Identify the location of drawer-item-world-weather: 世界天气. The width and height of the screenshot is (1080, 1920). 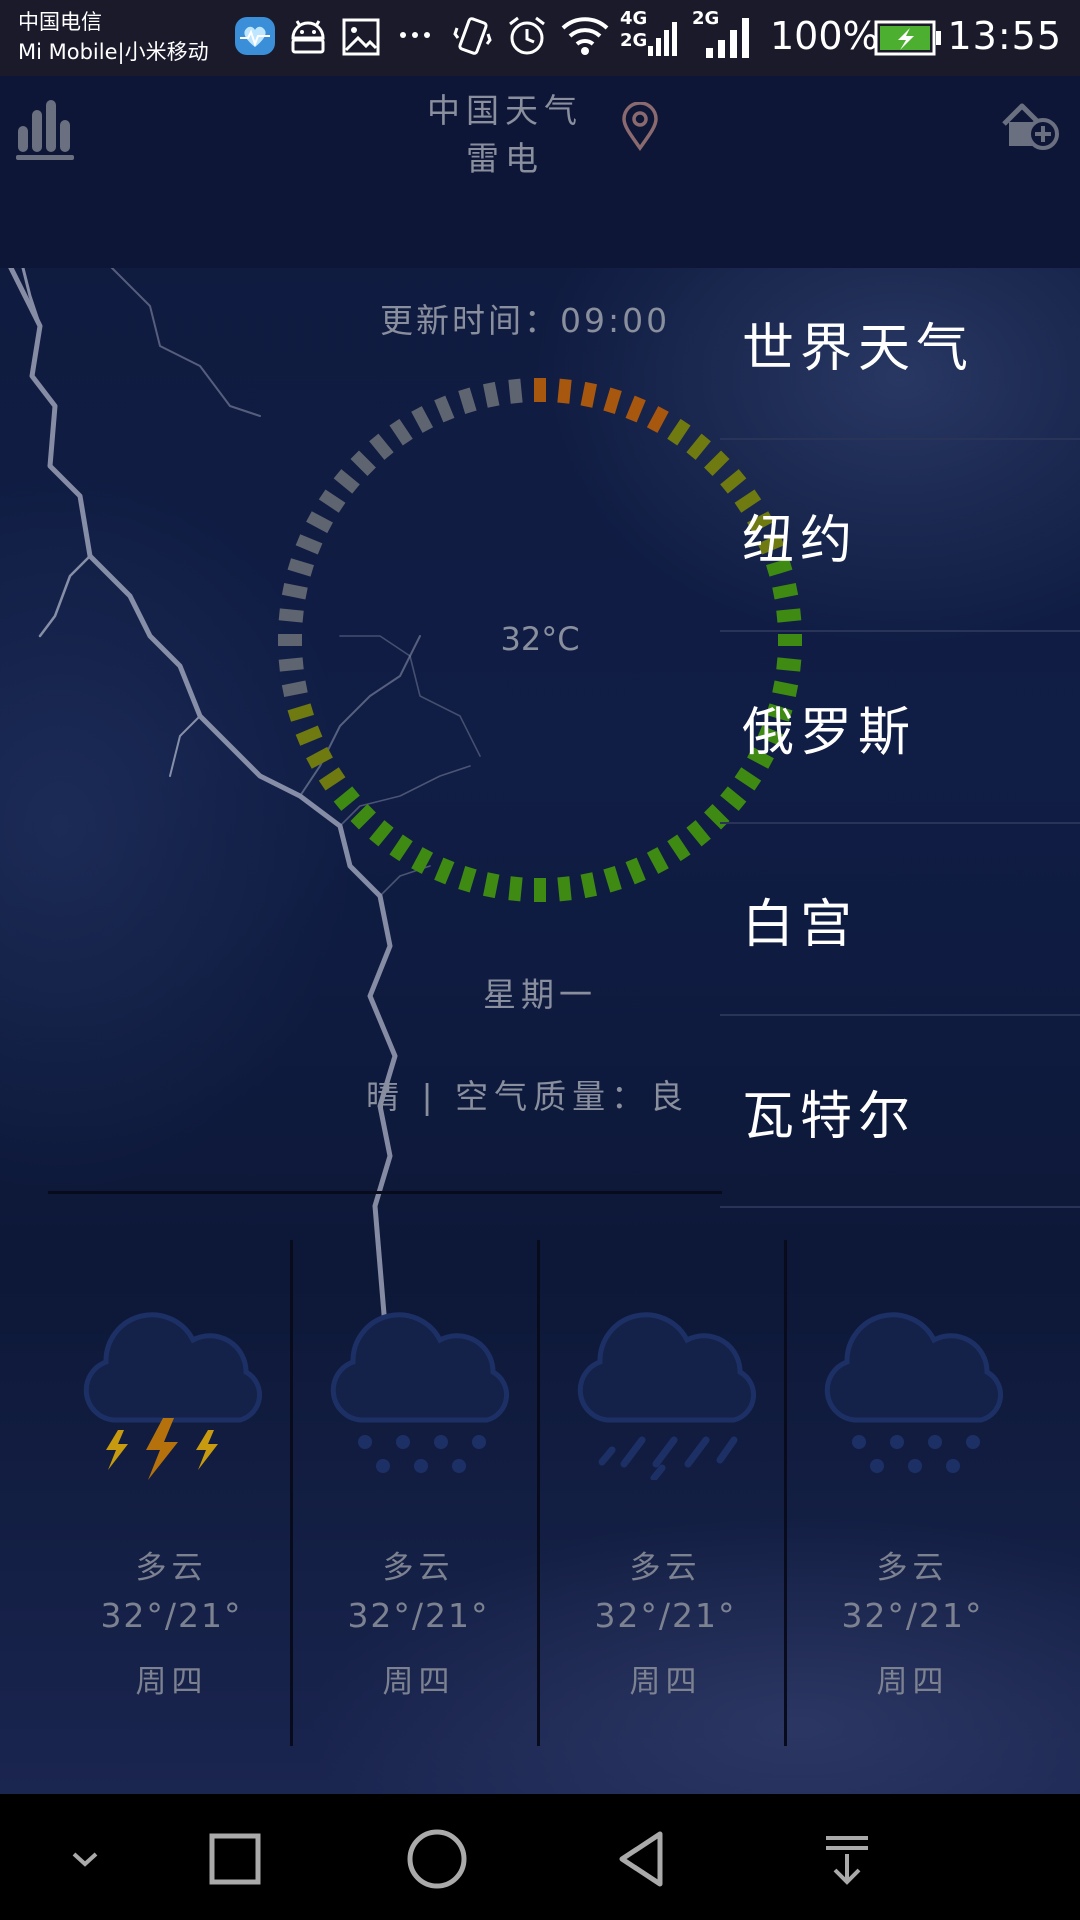
(900, 344).